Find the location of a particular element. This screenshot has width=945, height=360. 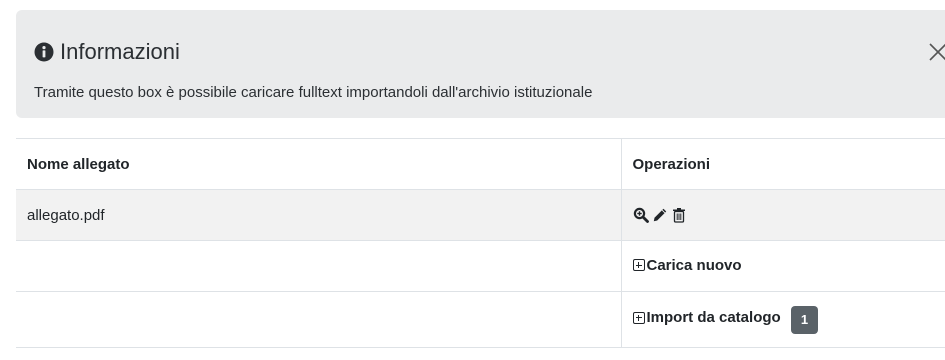

alert-header: Informazioni is located at coordinates (107, 52).